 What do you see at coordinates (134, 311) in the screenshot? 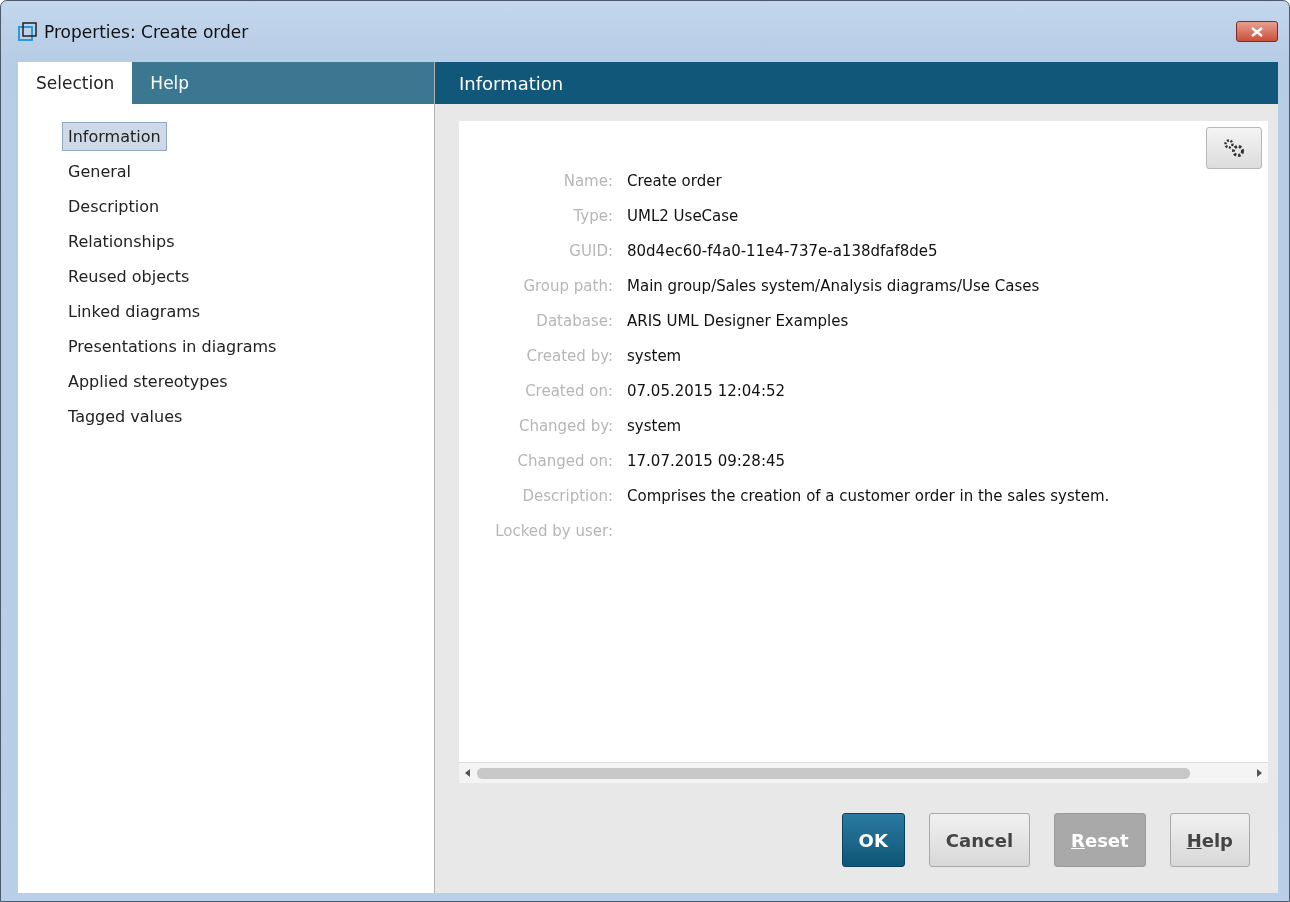
I see `sidebar-item: Linked diagrams` at bounding box center [134, 311].